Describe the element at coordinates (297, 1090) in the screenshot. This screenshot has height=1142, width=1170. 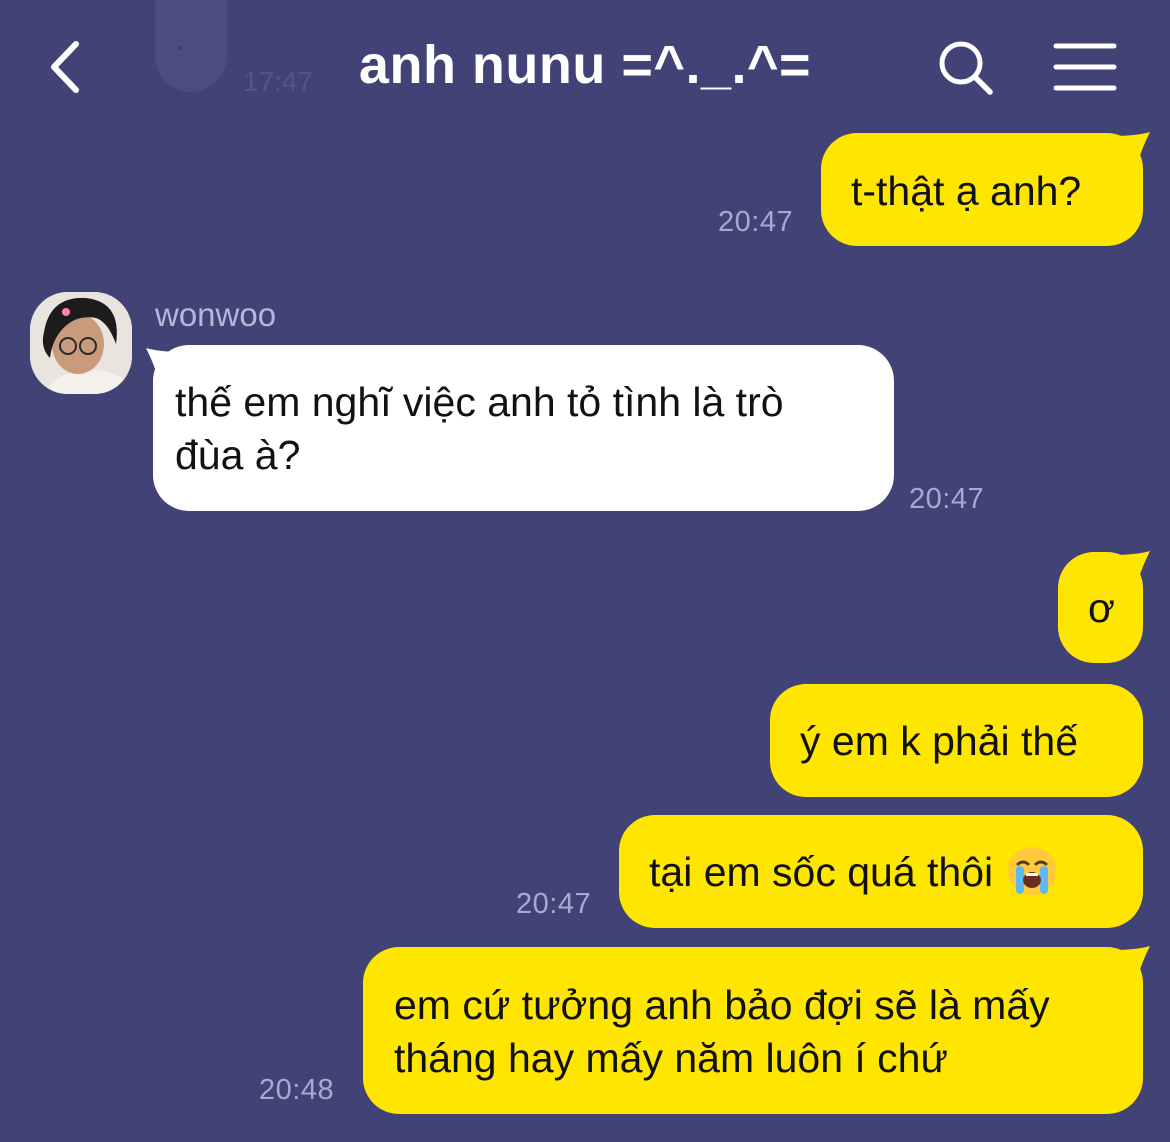
I see `message-timestamp: 20:48` at that location.